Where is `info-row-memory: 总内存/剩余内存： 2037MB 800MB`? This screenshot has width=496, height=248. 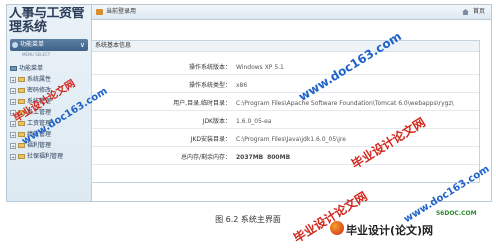 info-row-memory: 总内存/剩余内存： 2037MB 800MB is located at coordinates (285, 158).